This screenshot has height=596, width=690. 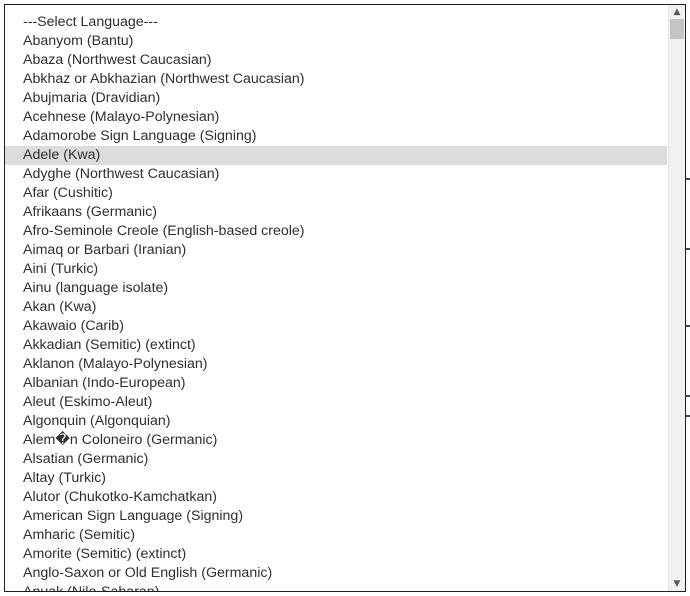 I want to click on language-option: Albanian (Indo-European), so click(x=336, y=383).